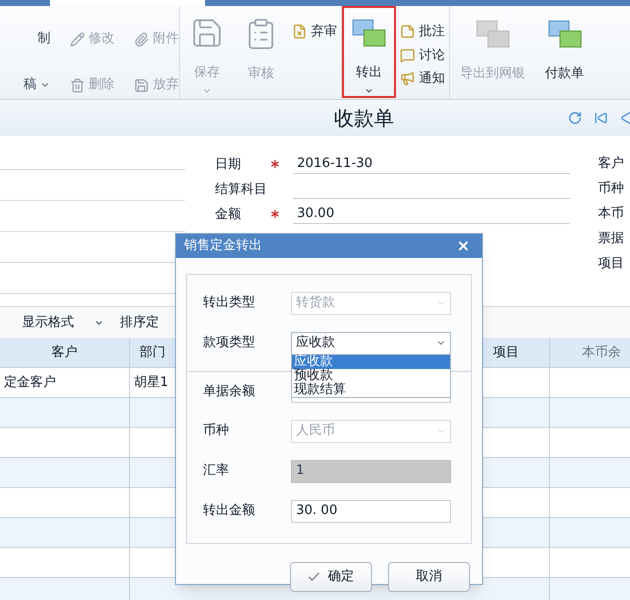 This screenshot has width=630, height=600. What do you see at coordinates (611, 239) in the screenshot?
I see `field-label: 票据` at bounding box center [611, 239].